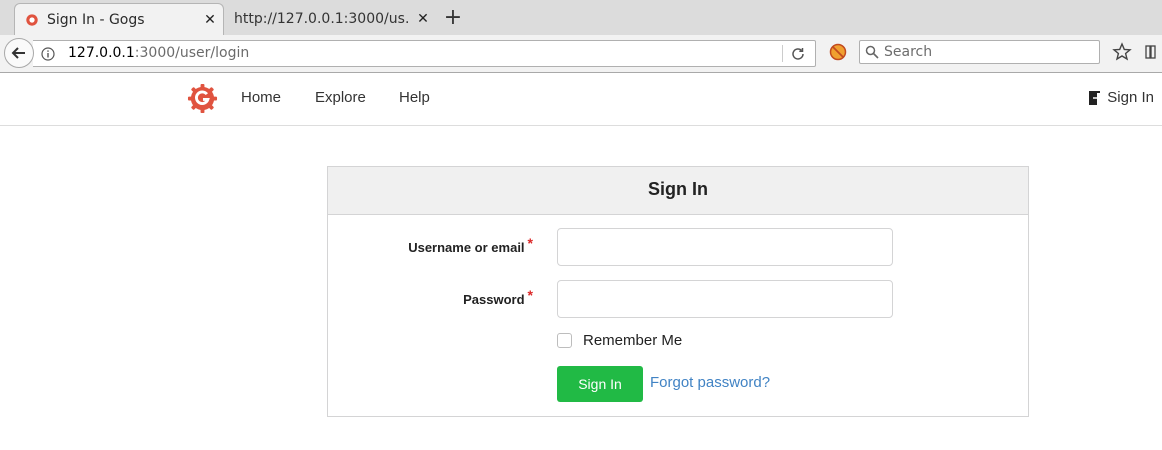 The image size is (1162, 450). What do you see at coordinates (494, 299) in the screenshot?
I see `password-label-text: Password` at bounding box center [494, 299].